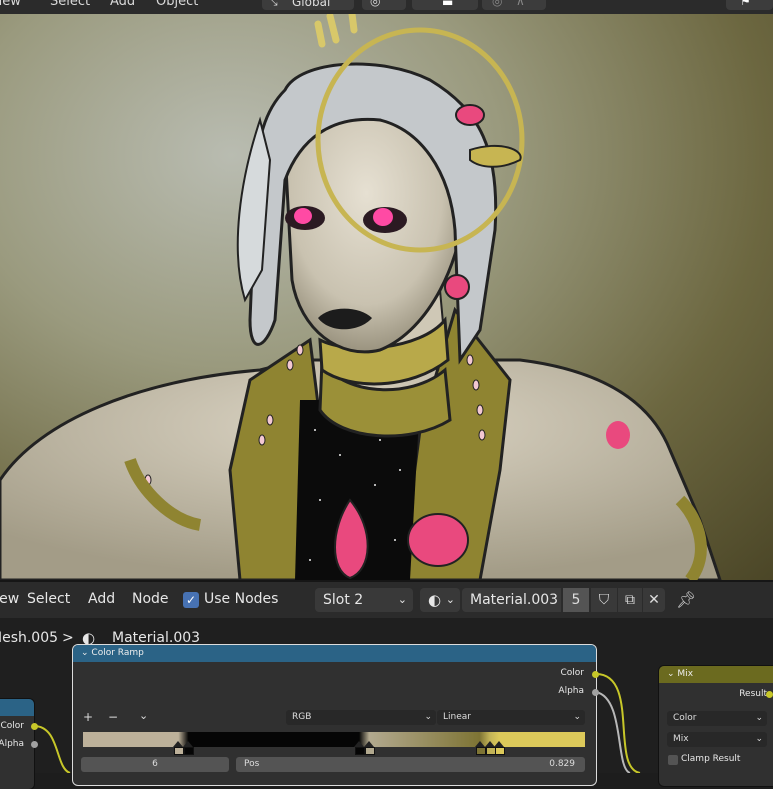 This screenshot has width=773, height=789. Describe the element at coordinates (334, 748) in the screenshot. I see `color-ramp-stops` at that location.